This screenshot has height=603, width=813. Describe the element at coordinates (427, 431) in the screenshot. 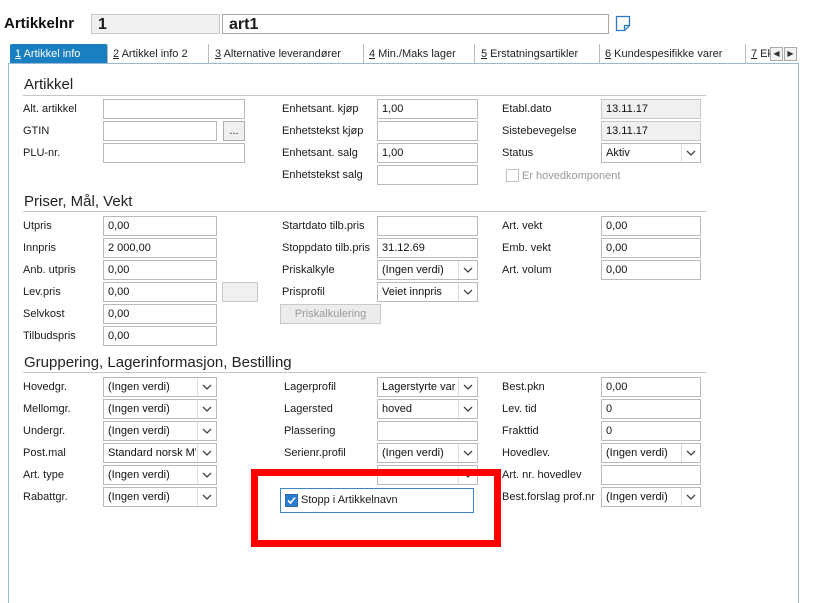

I see `plassering-input` at that location.